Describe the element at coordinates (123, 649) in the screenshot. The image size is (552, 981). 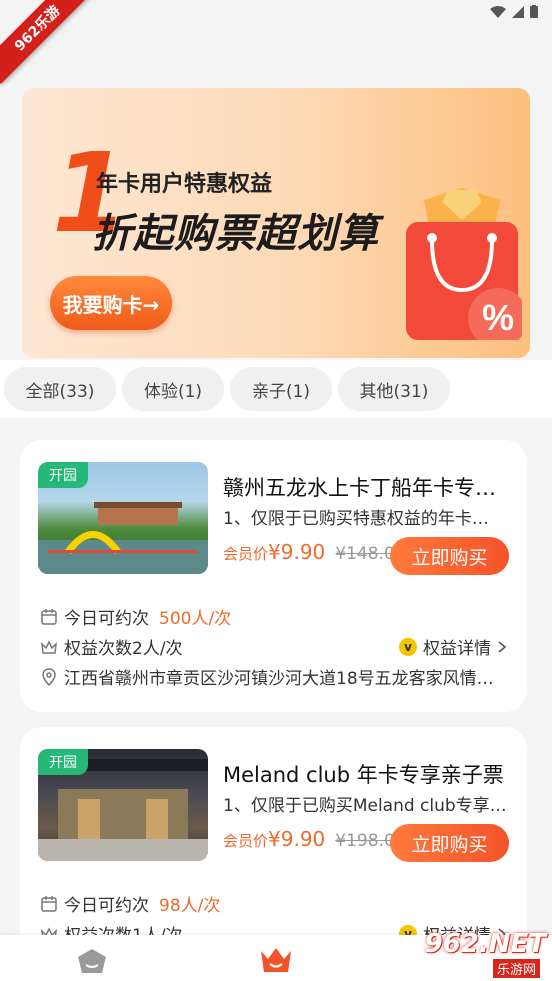
I see `benefit-count: 权益次数2人/次` at that location.